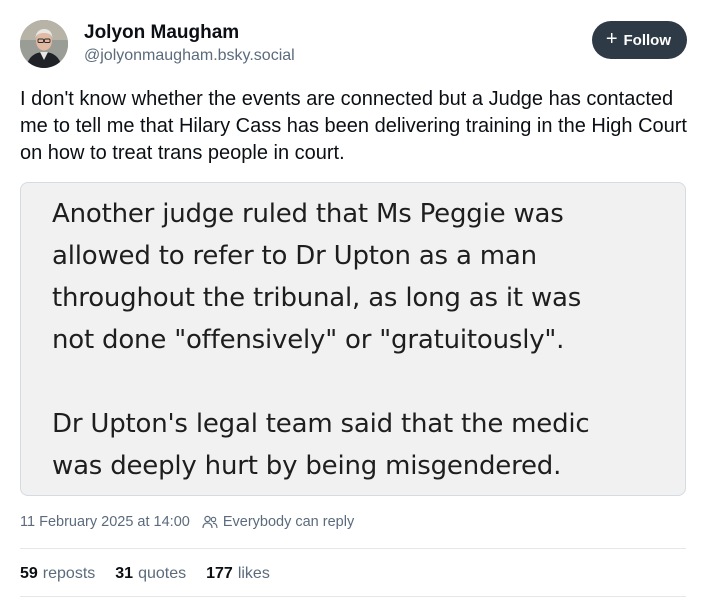 Image resolution: width=707 pixels, height=600 pixels. I want to click on embedded-image-line: Another judge ruled that Ms Peggie was, so click(308, 214).